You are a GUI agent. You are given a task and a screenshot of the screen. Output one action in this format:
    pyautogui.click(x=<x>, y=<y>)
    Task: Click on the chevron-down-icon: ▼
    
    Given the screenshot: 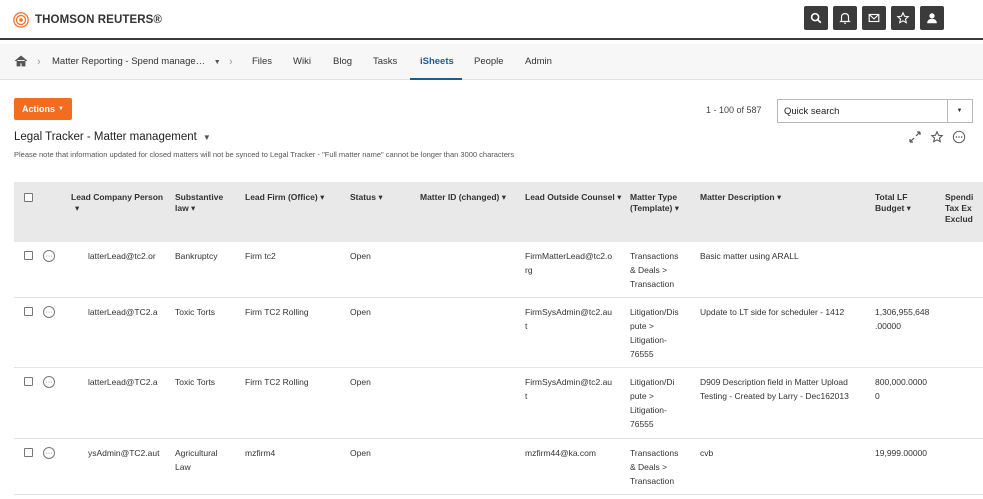 What is the action you would take?
    pyautogui.click(x=217, y=62)
    